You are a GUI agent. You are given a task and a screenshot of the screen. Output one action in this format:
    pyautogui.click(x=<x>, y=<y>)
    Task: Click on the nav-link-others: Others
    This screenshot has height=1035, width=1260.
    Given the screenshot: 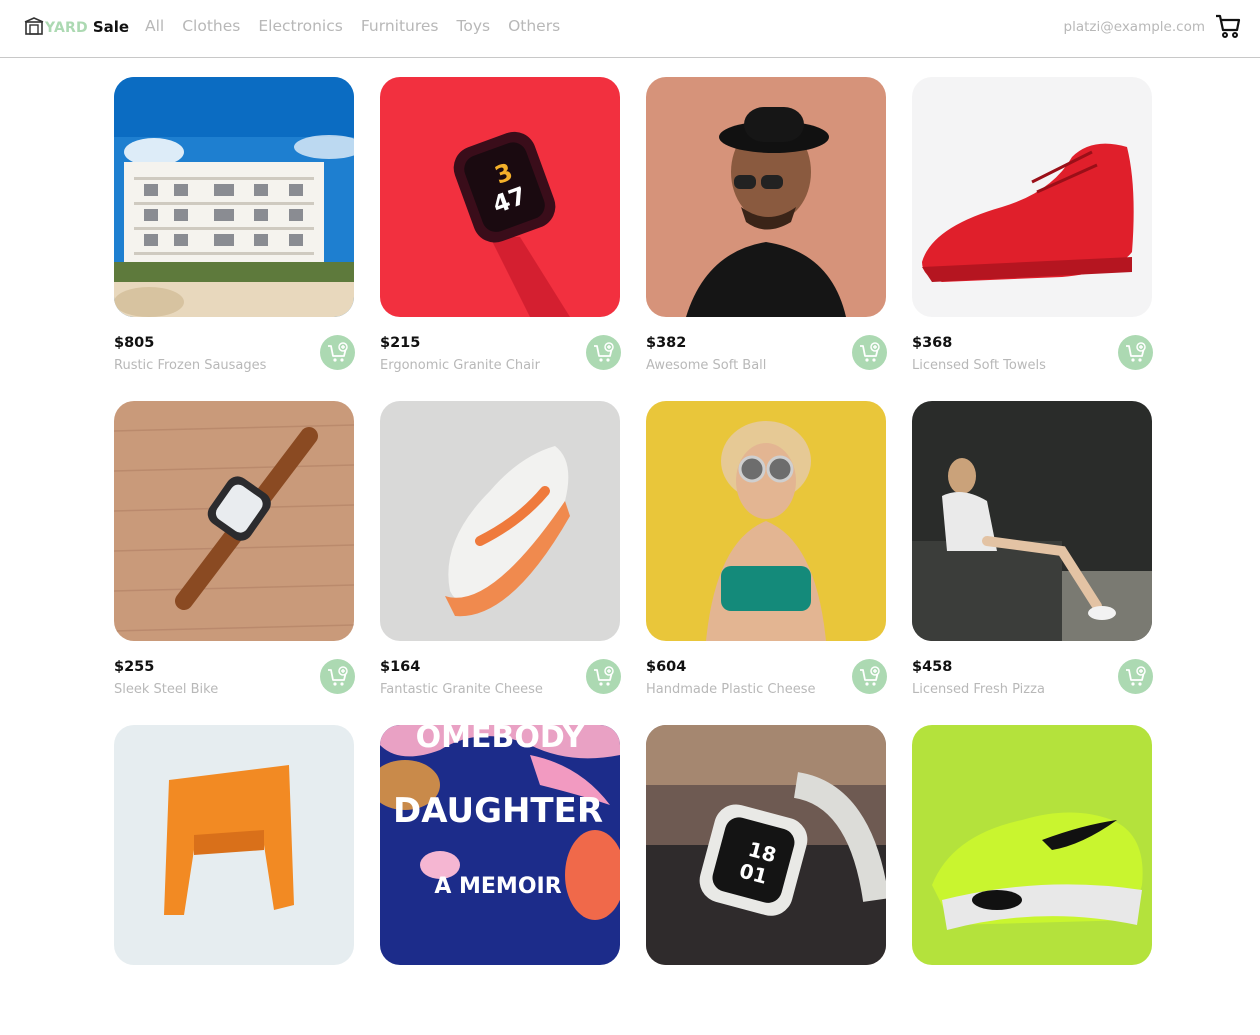 What is the action you would take?
    pyautogui.click(x=534, y=26)
    